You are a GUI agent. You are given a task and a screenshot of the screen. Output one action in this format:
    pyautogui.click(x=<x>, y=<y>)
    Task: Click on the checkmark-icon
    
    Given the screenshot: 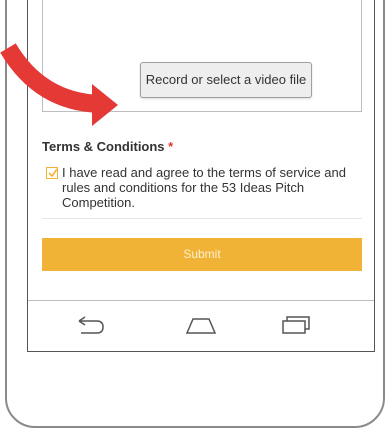 What is the action you would take?
    pyautogui.click(x=53, y=173)
    